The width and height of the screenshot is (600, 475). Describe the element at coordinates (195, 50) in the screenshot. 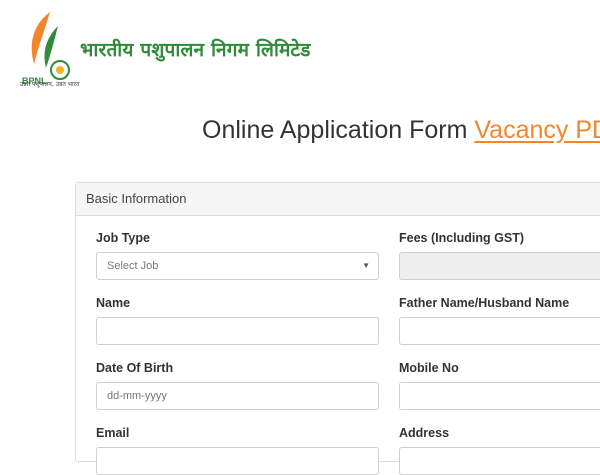

I see `organization-name: भारतीय पशुपालन निगम लिमिटेड` at that location.